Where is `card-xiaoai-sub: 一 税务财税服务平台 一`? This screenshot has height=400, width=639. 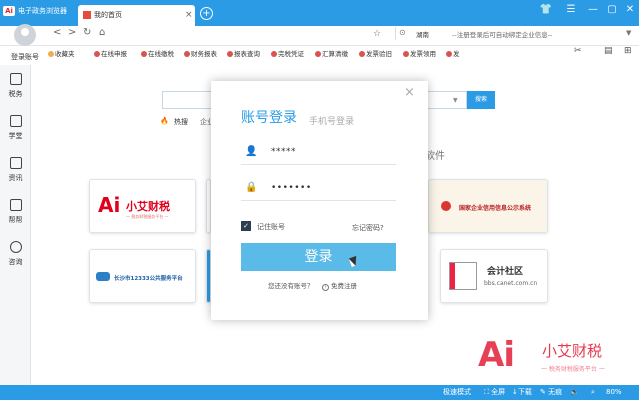 card-xiaoai-sub: 一 税务财税服务平台 一 is located at coordinates (147, 216).